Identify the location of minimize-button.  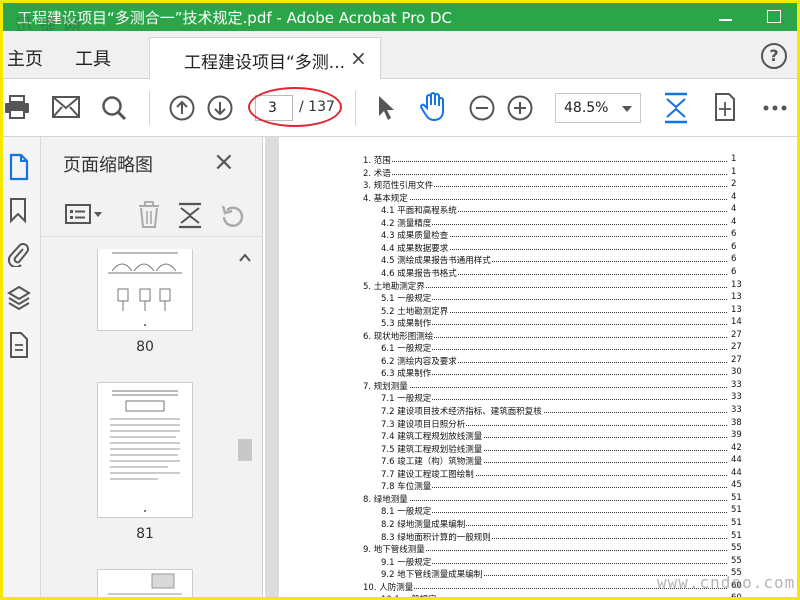
(726, 16).